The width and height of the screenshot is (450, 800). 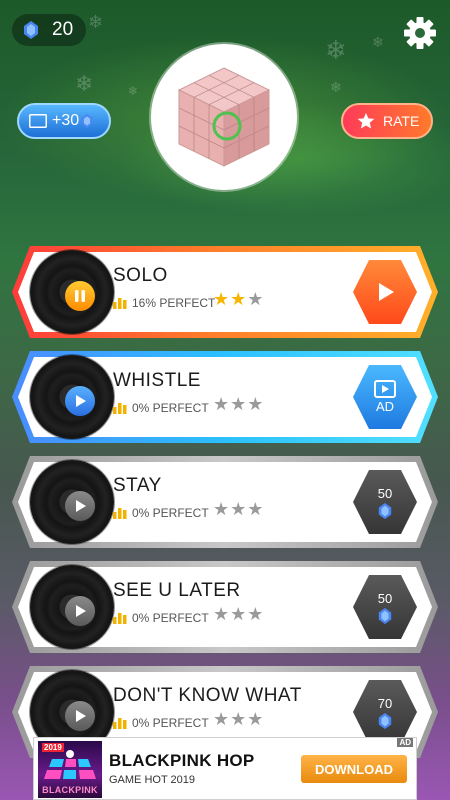 I want to click on gem-count: 20, so click(x=63, y=29).